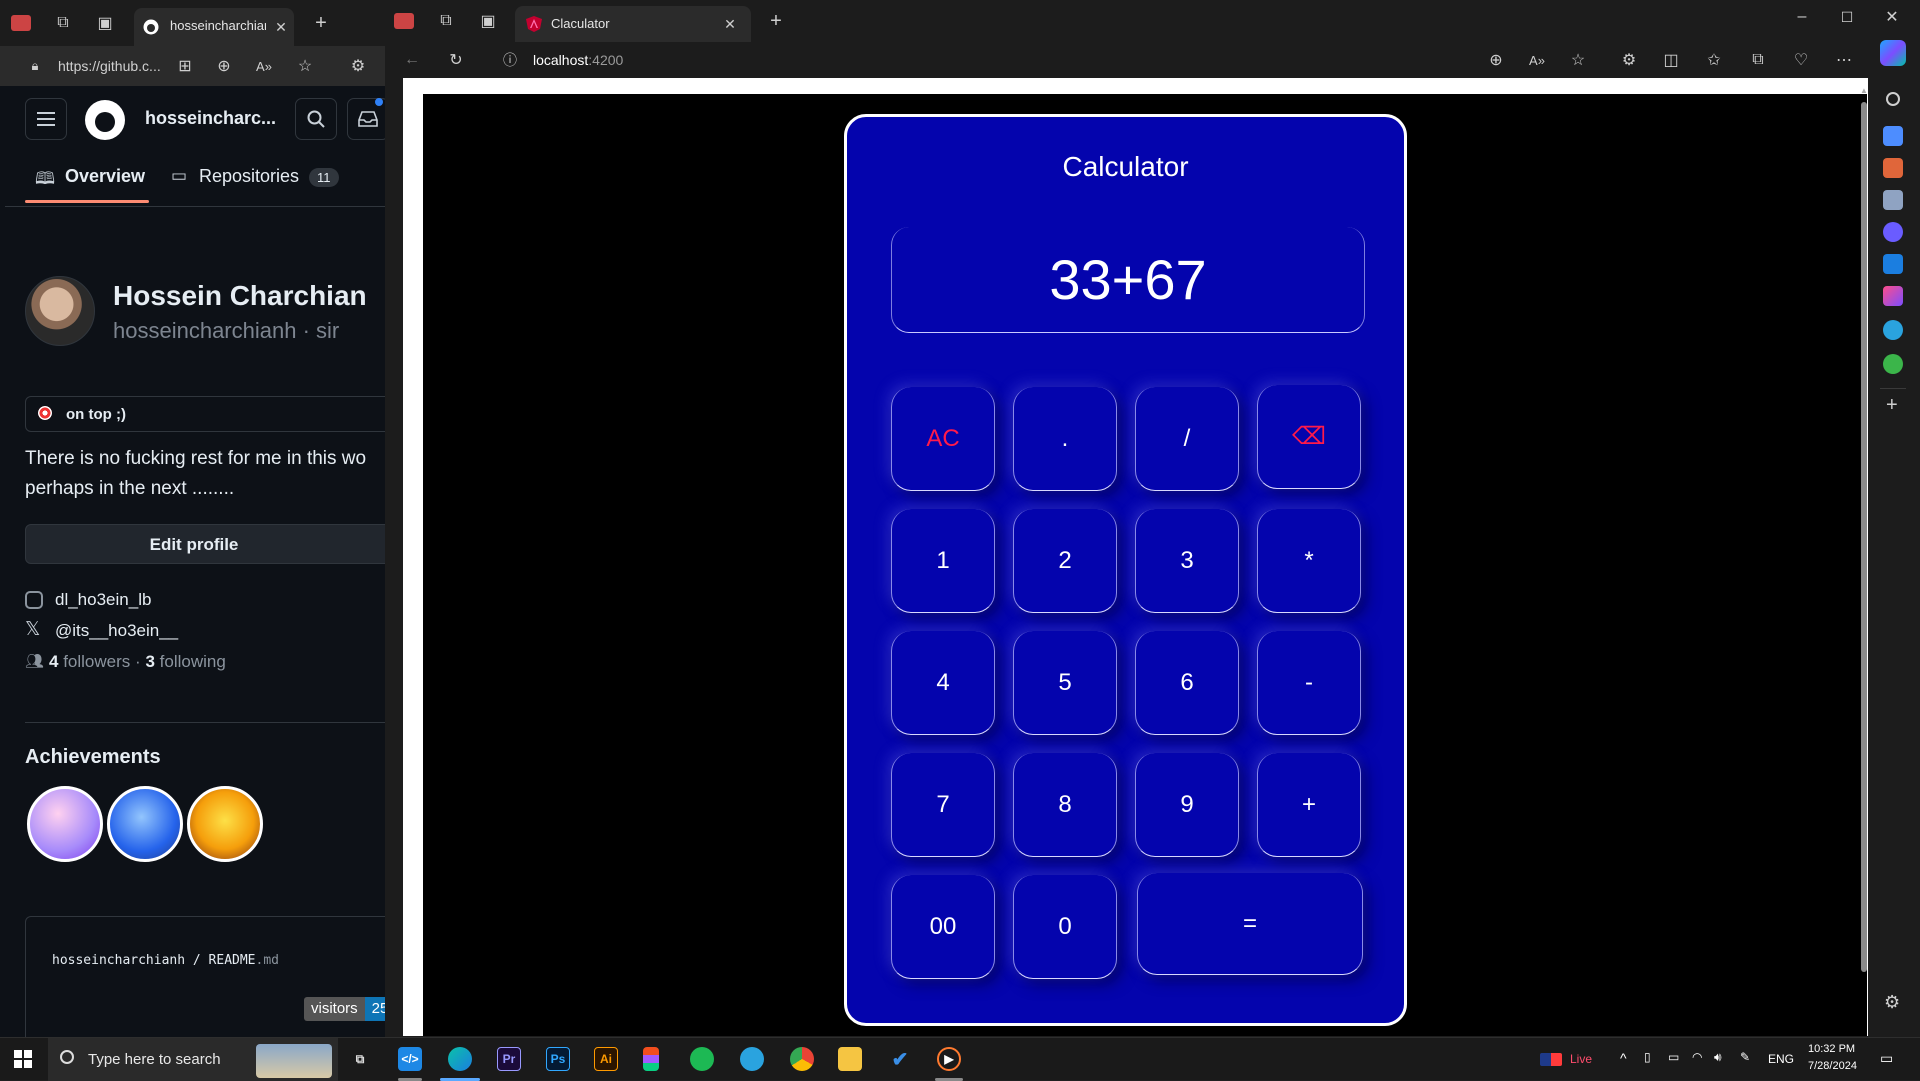 This screenshot has height=1081, width=1920. I want to click on start-button, so click(23, 1059).